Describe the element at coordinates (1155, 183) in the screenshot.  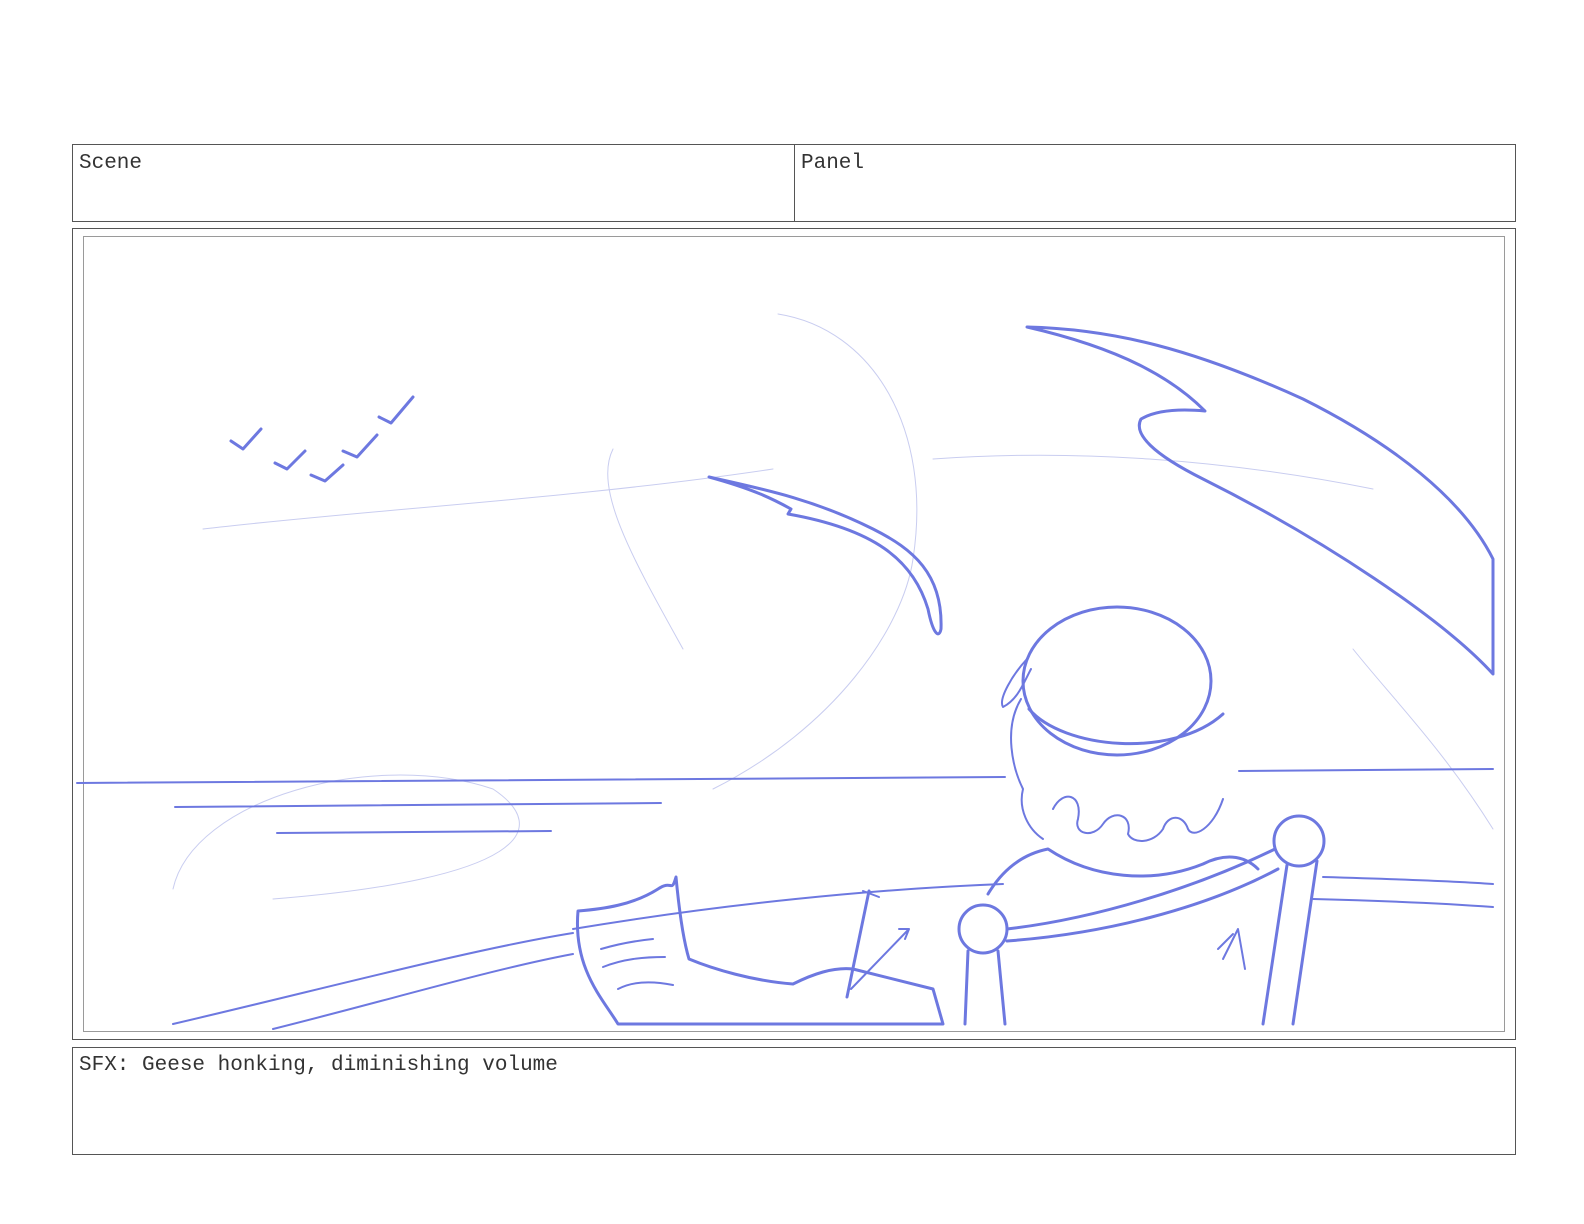
I see `panel-field: Panel` at that location.